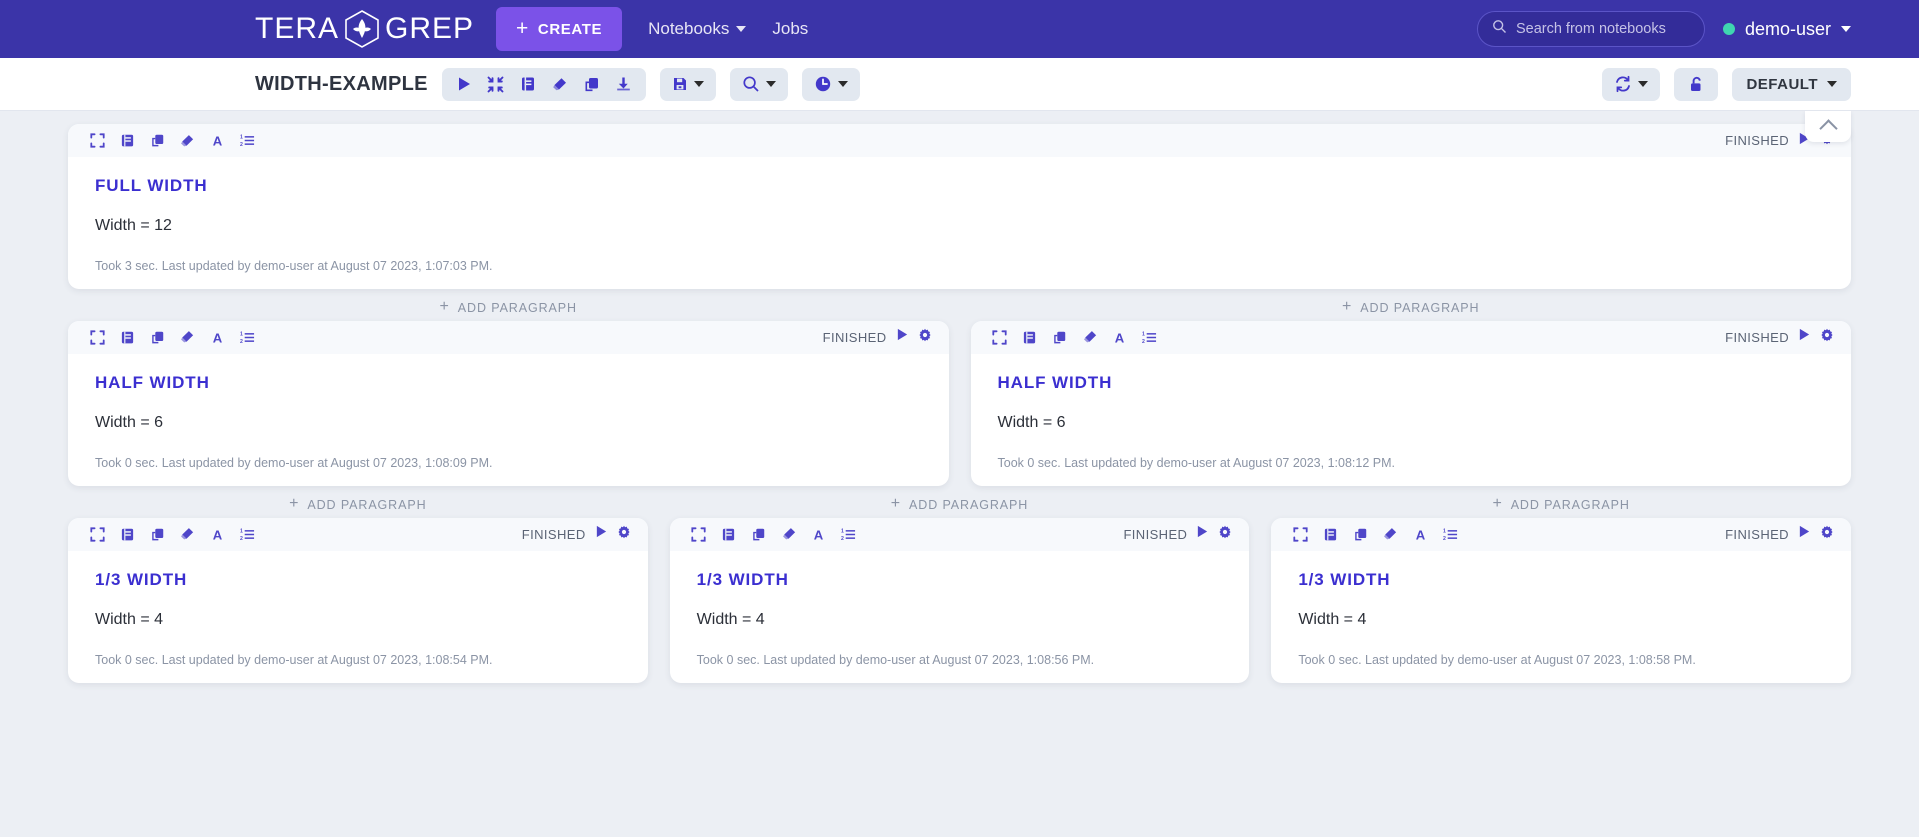 This screenshot has width=1919, height=837. What do you see at coordinates (1631, 84) in the screenshot?
I see `refresh-interpreter-button` at bounding box center [1631, 84].